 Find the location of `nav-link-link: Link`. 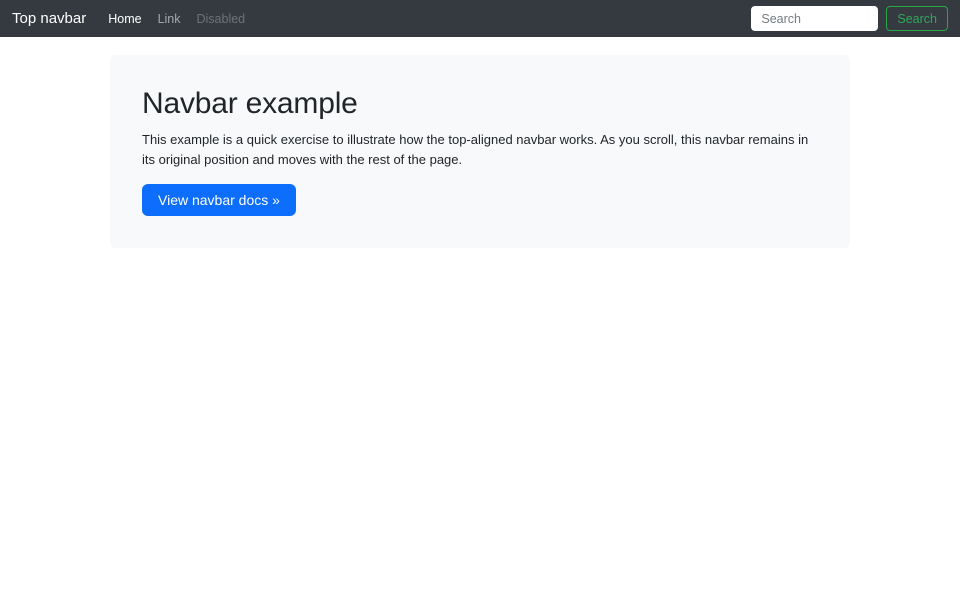

nav-link-link: Link is located at coordinates (169, 19).